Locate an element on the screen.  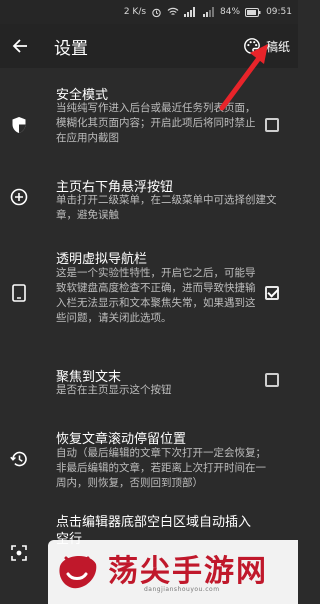
watermark: 荡尖手游网 dangjianshouyou.com is located at coordinates (173, 572).